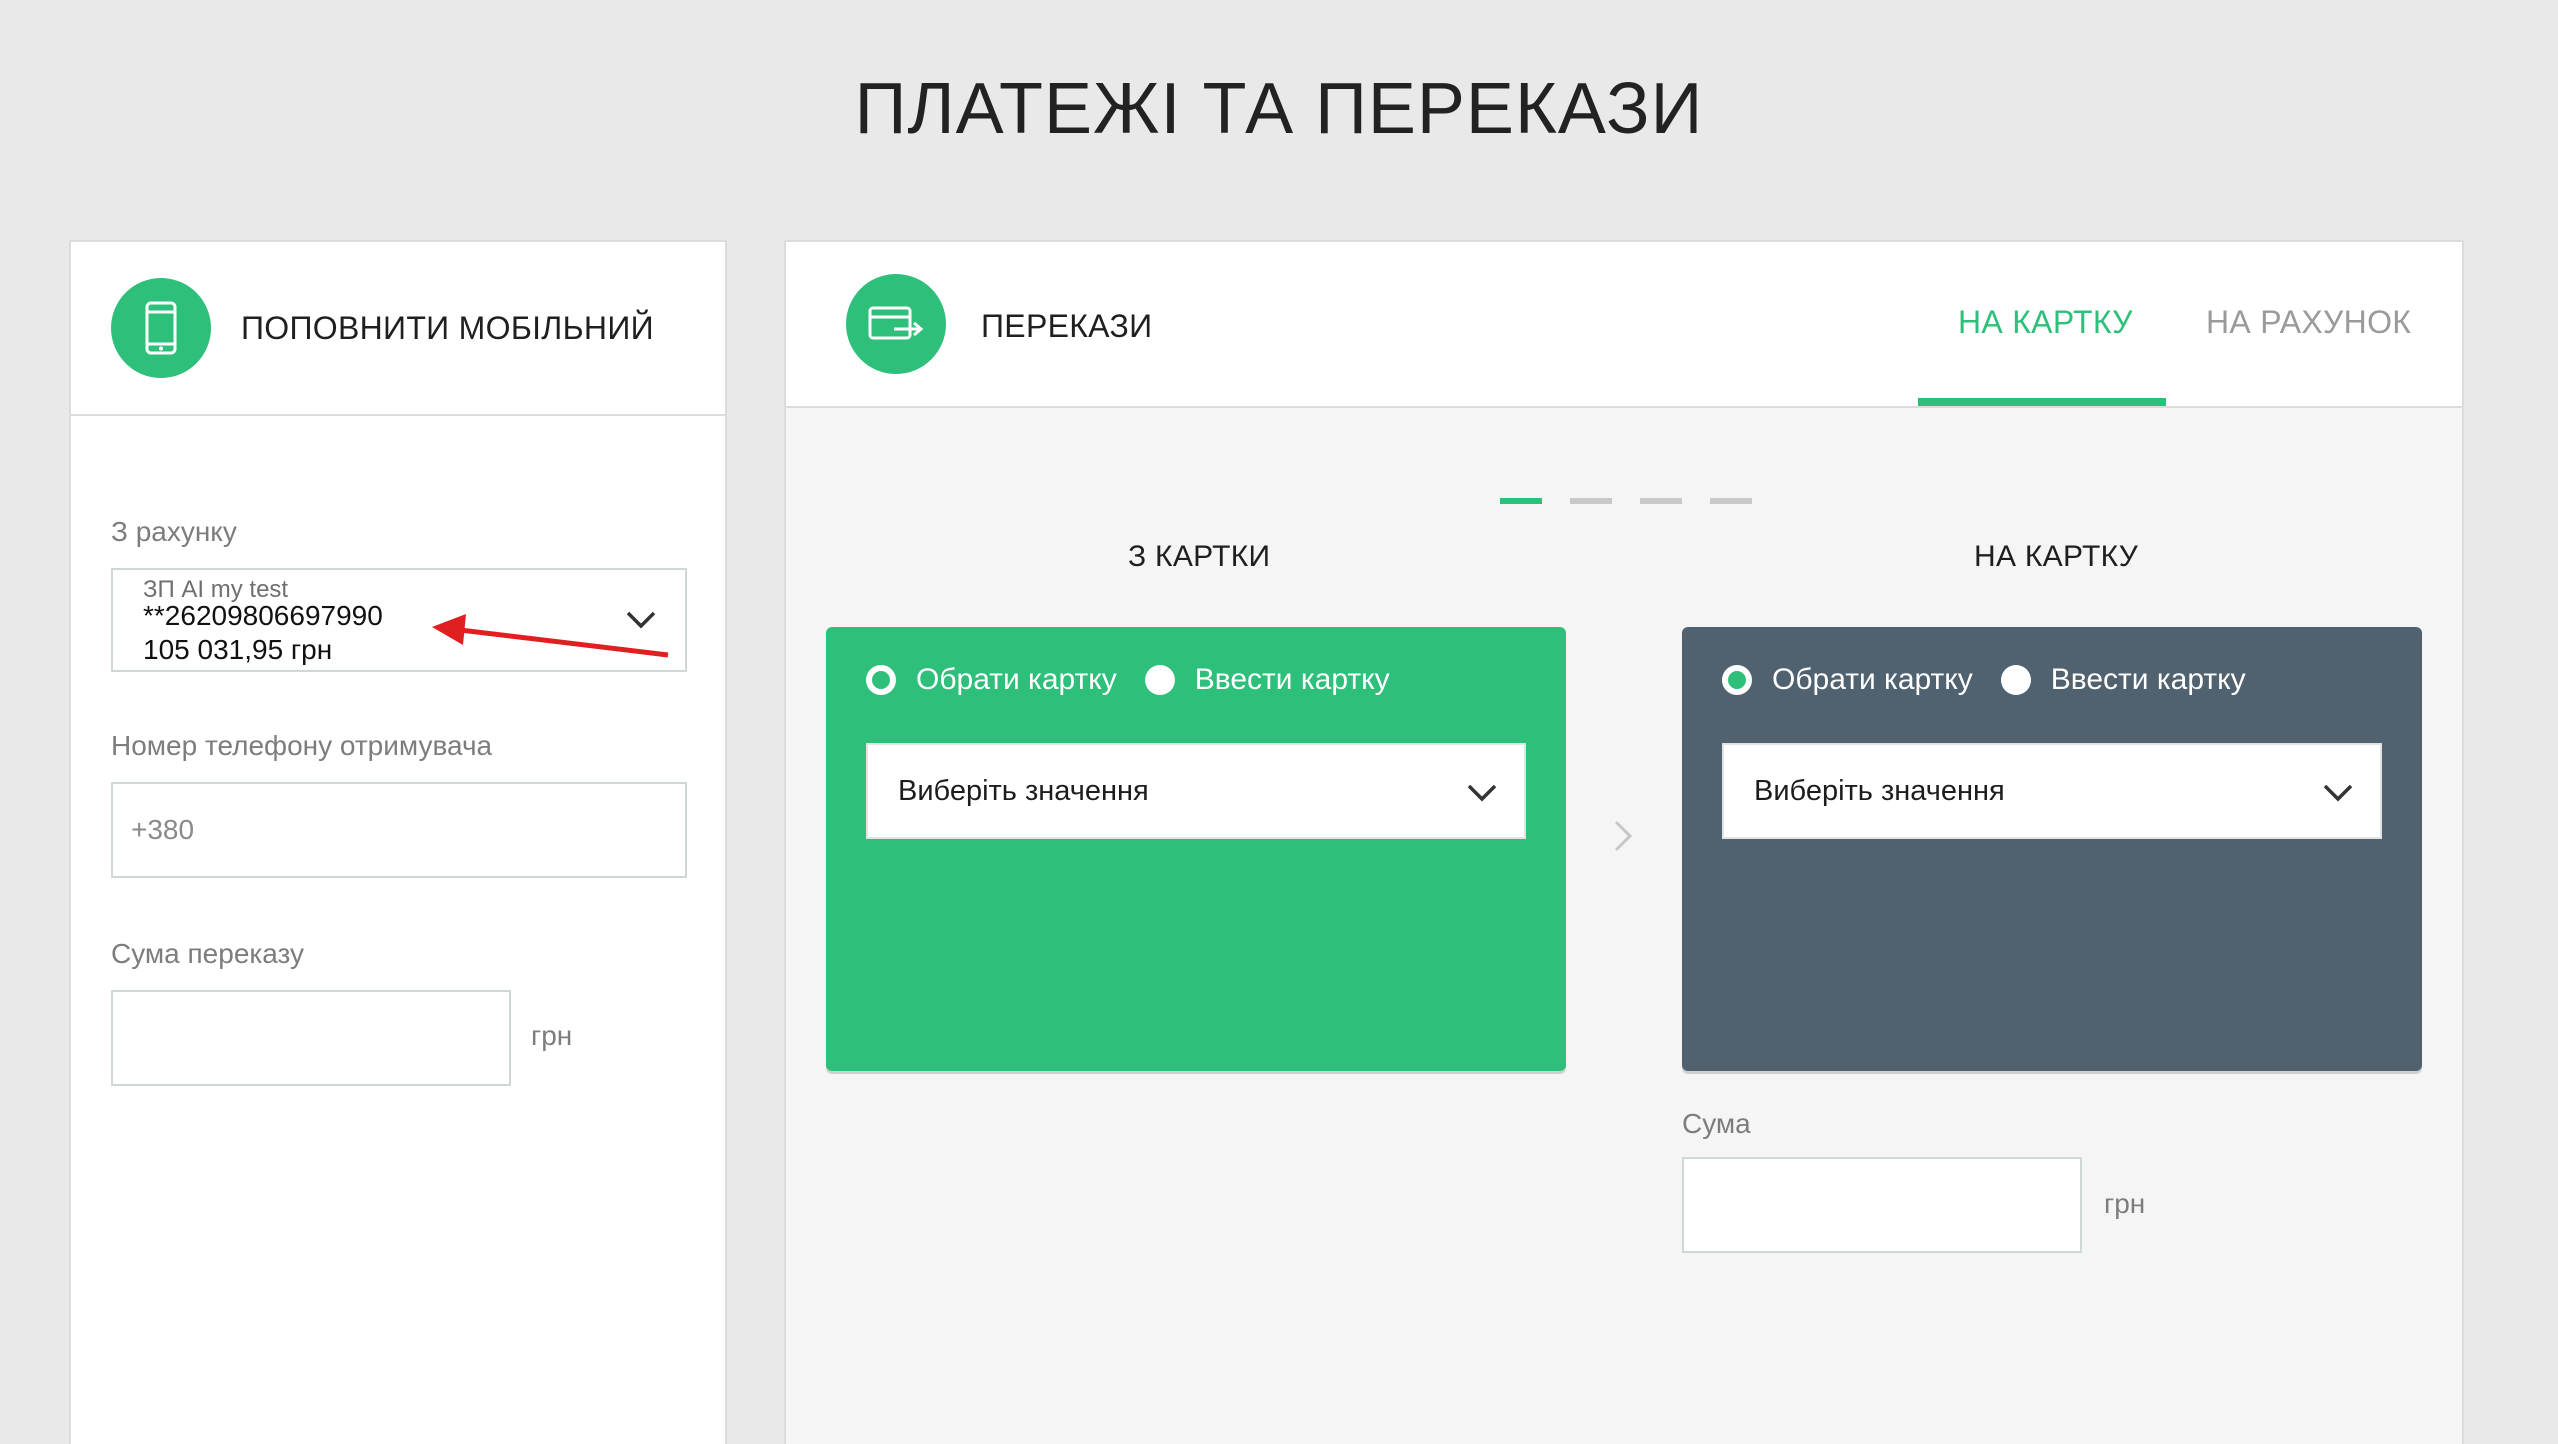 Image resolution: width=2558 pixels, height=1444 pixels. I want to click on from-choose-card-label: Обрати картку, so click(1016, 680).